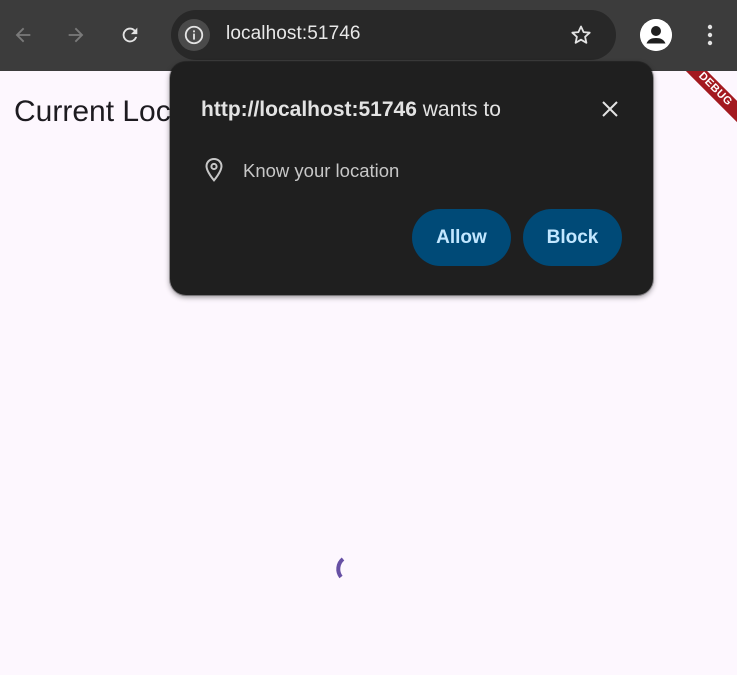 The width and height of the screenshot is (737, 675). I want to click on reload-button, so click(130, 35).